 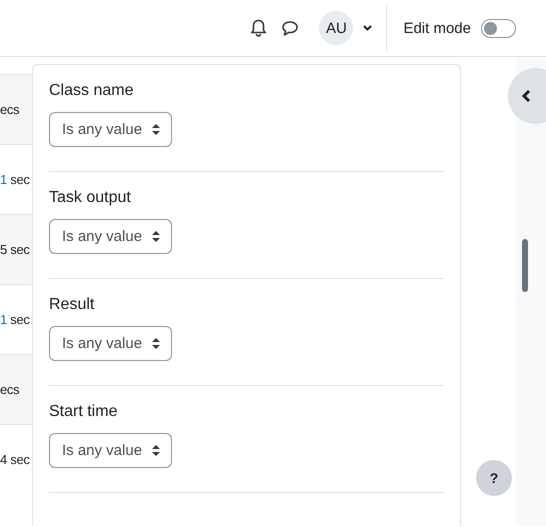 I want to click on filter-label: Task output, so click(x=90, y=198).